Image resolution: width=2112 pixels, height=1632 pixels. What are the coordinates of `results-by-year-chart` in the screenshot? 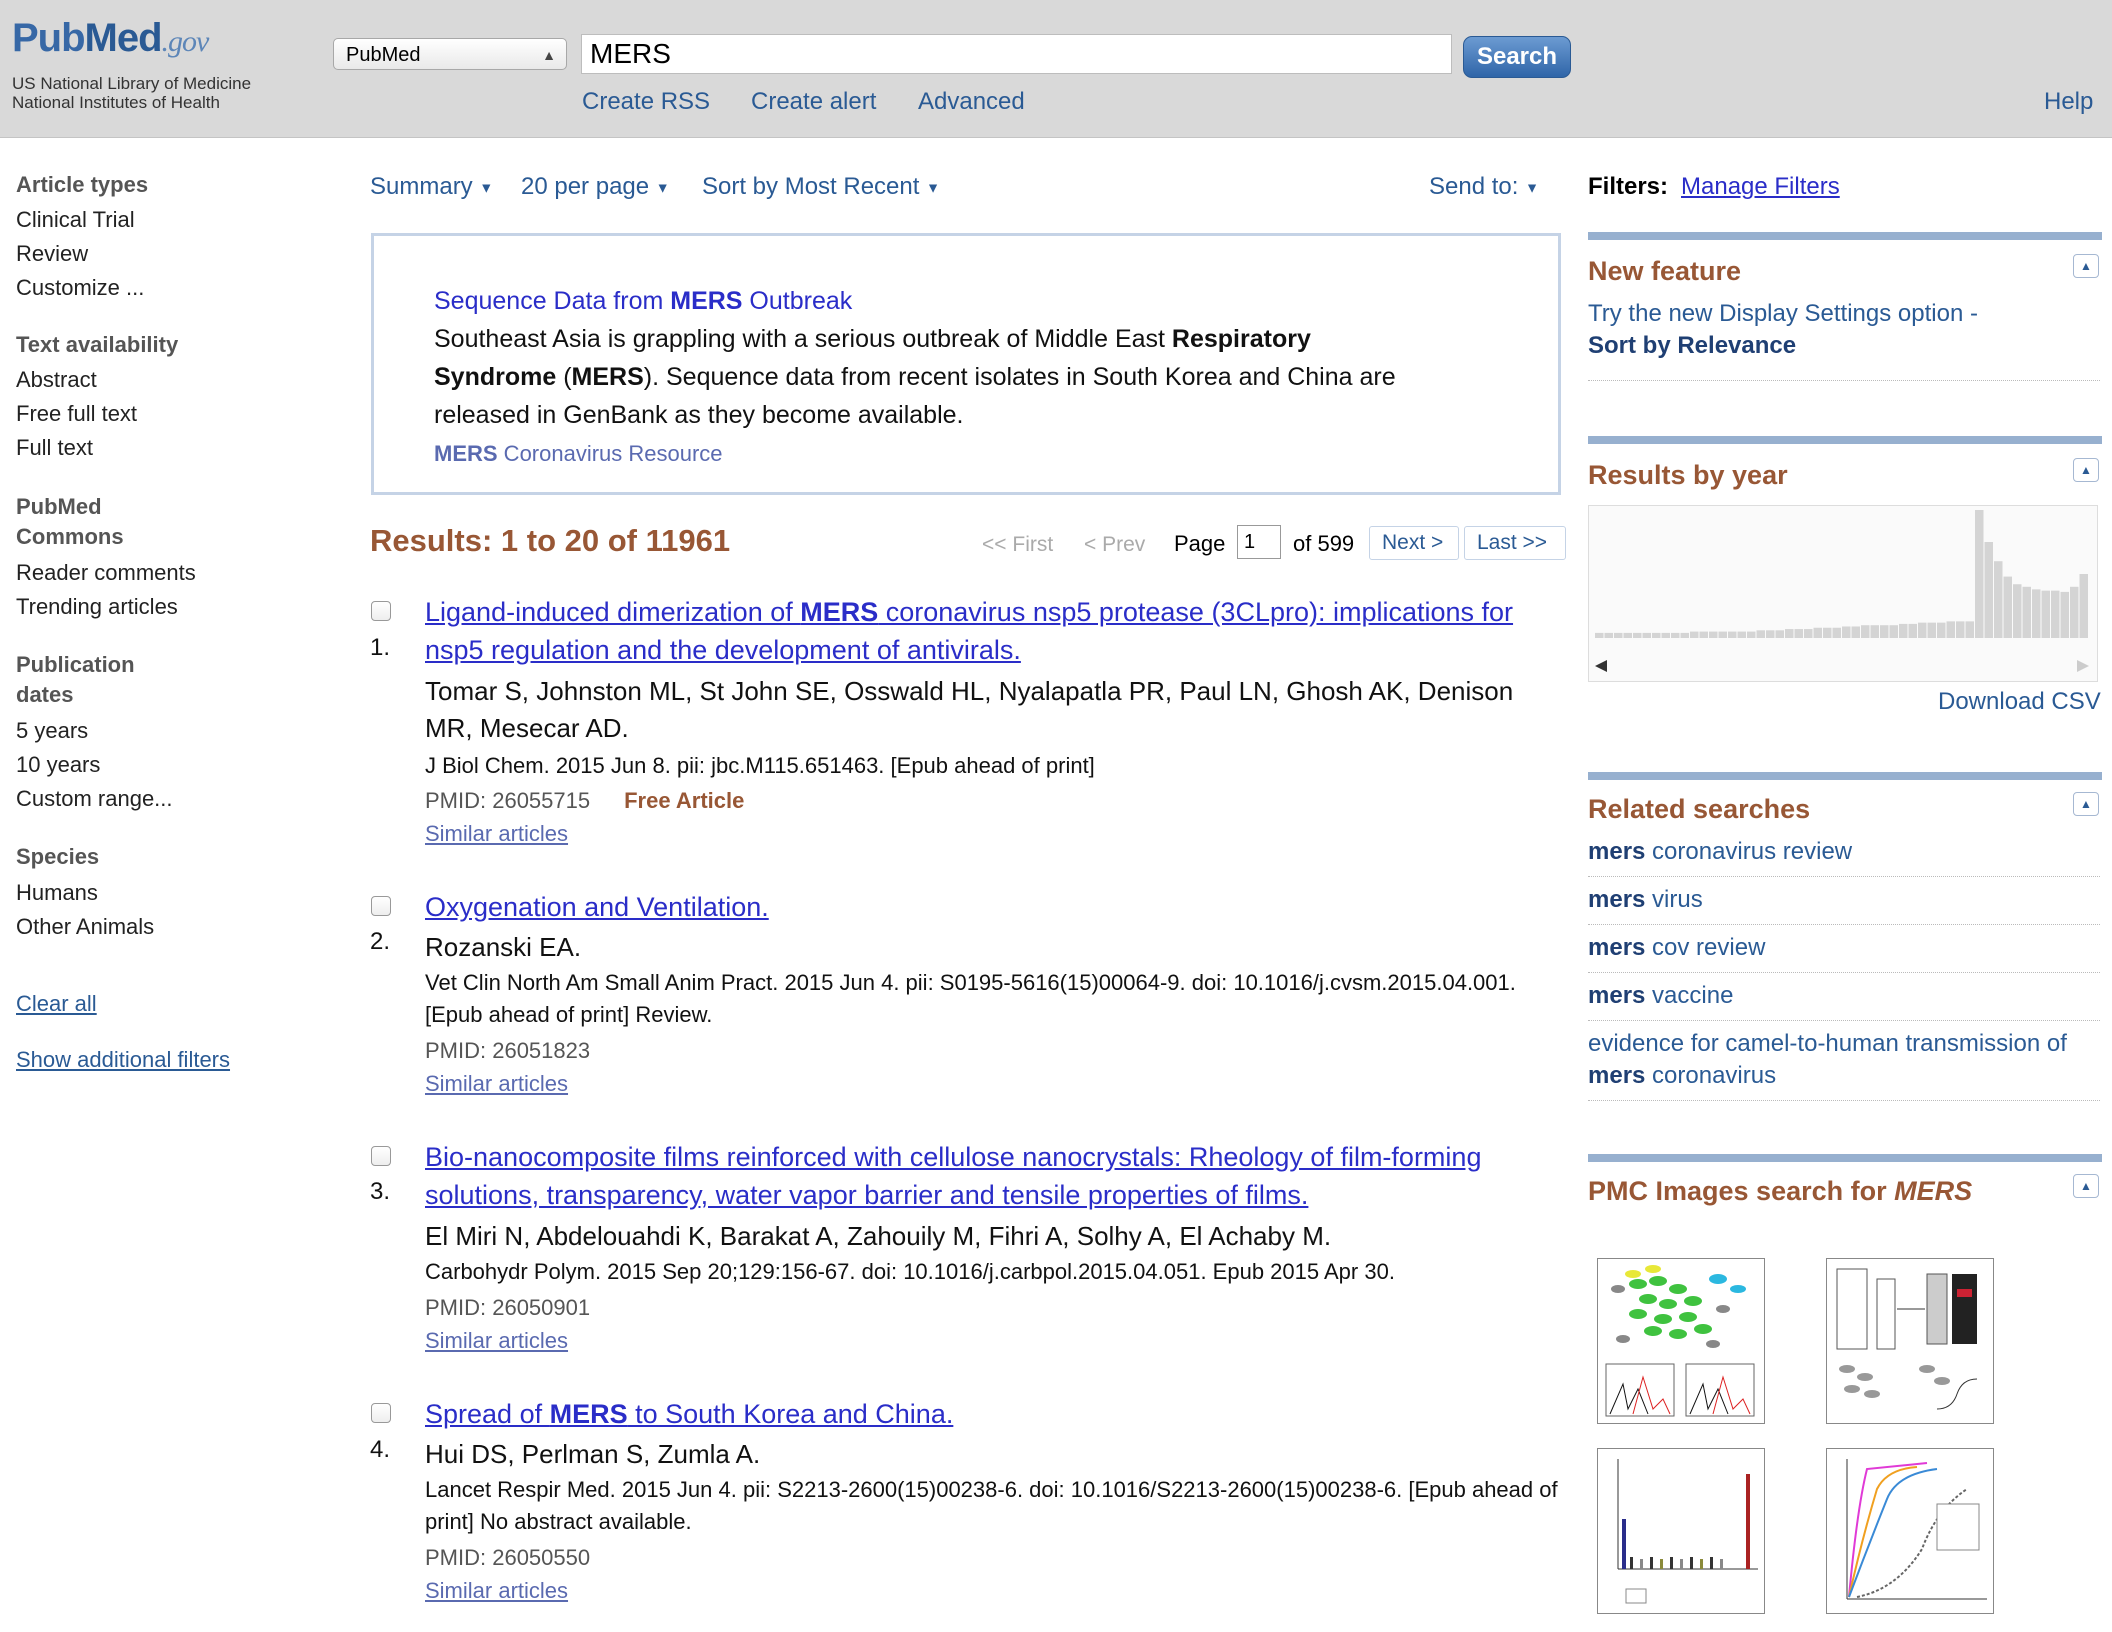 It's located at (1843, 593).